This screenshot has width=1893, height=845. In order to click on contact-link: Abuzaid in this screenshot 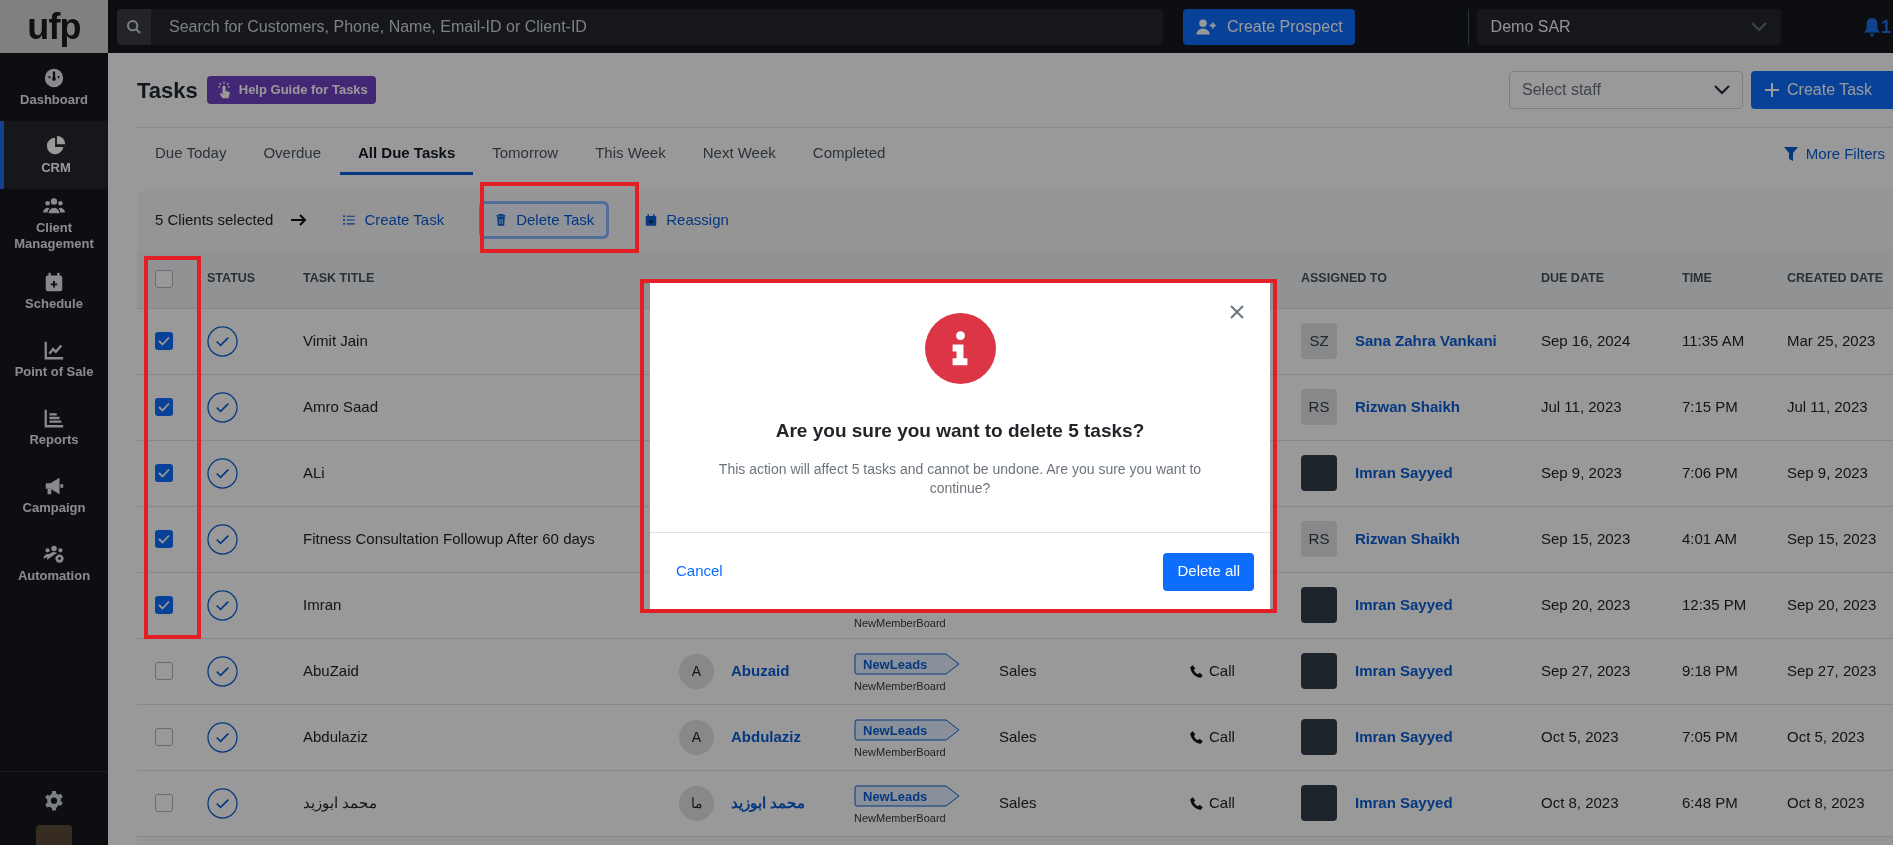, I will do `click(760, 671)`.